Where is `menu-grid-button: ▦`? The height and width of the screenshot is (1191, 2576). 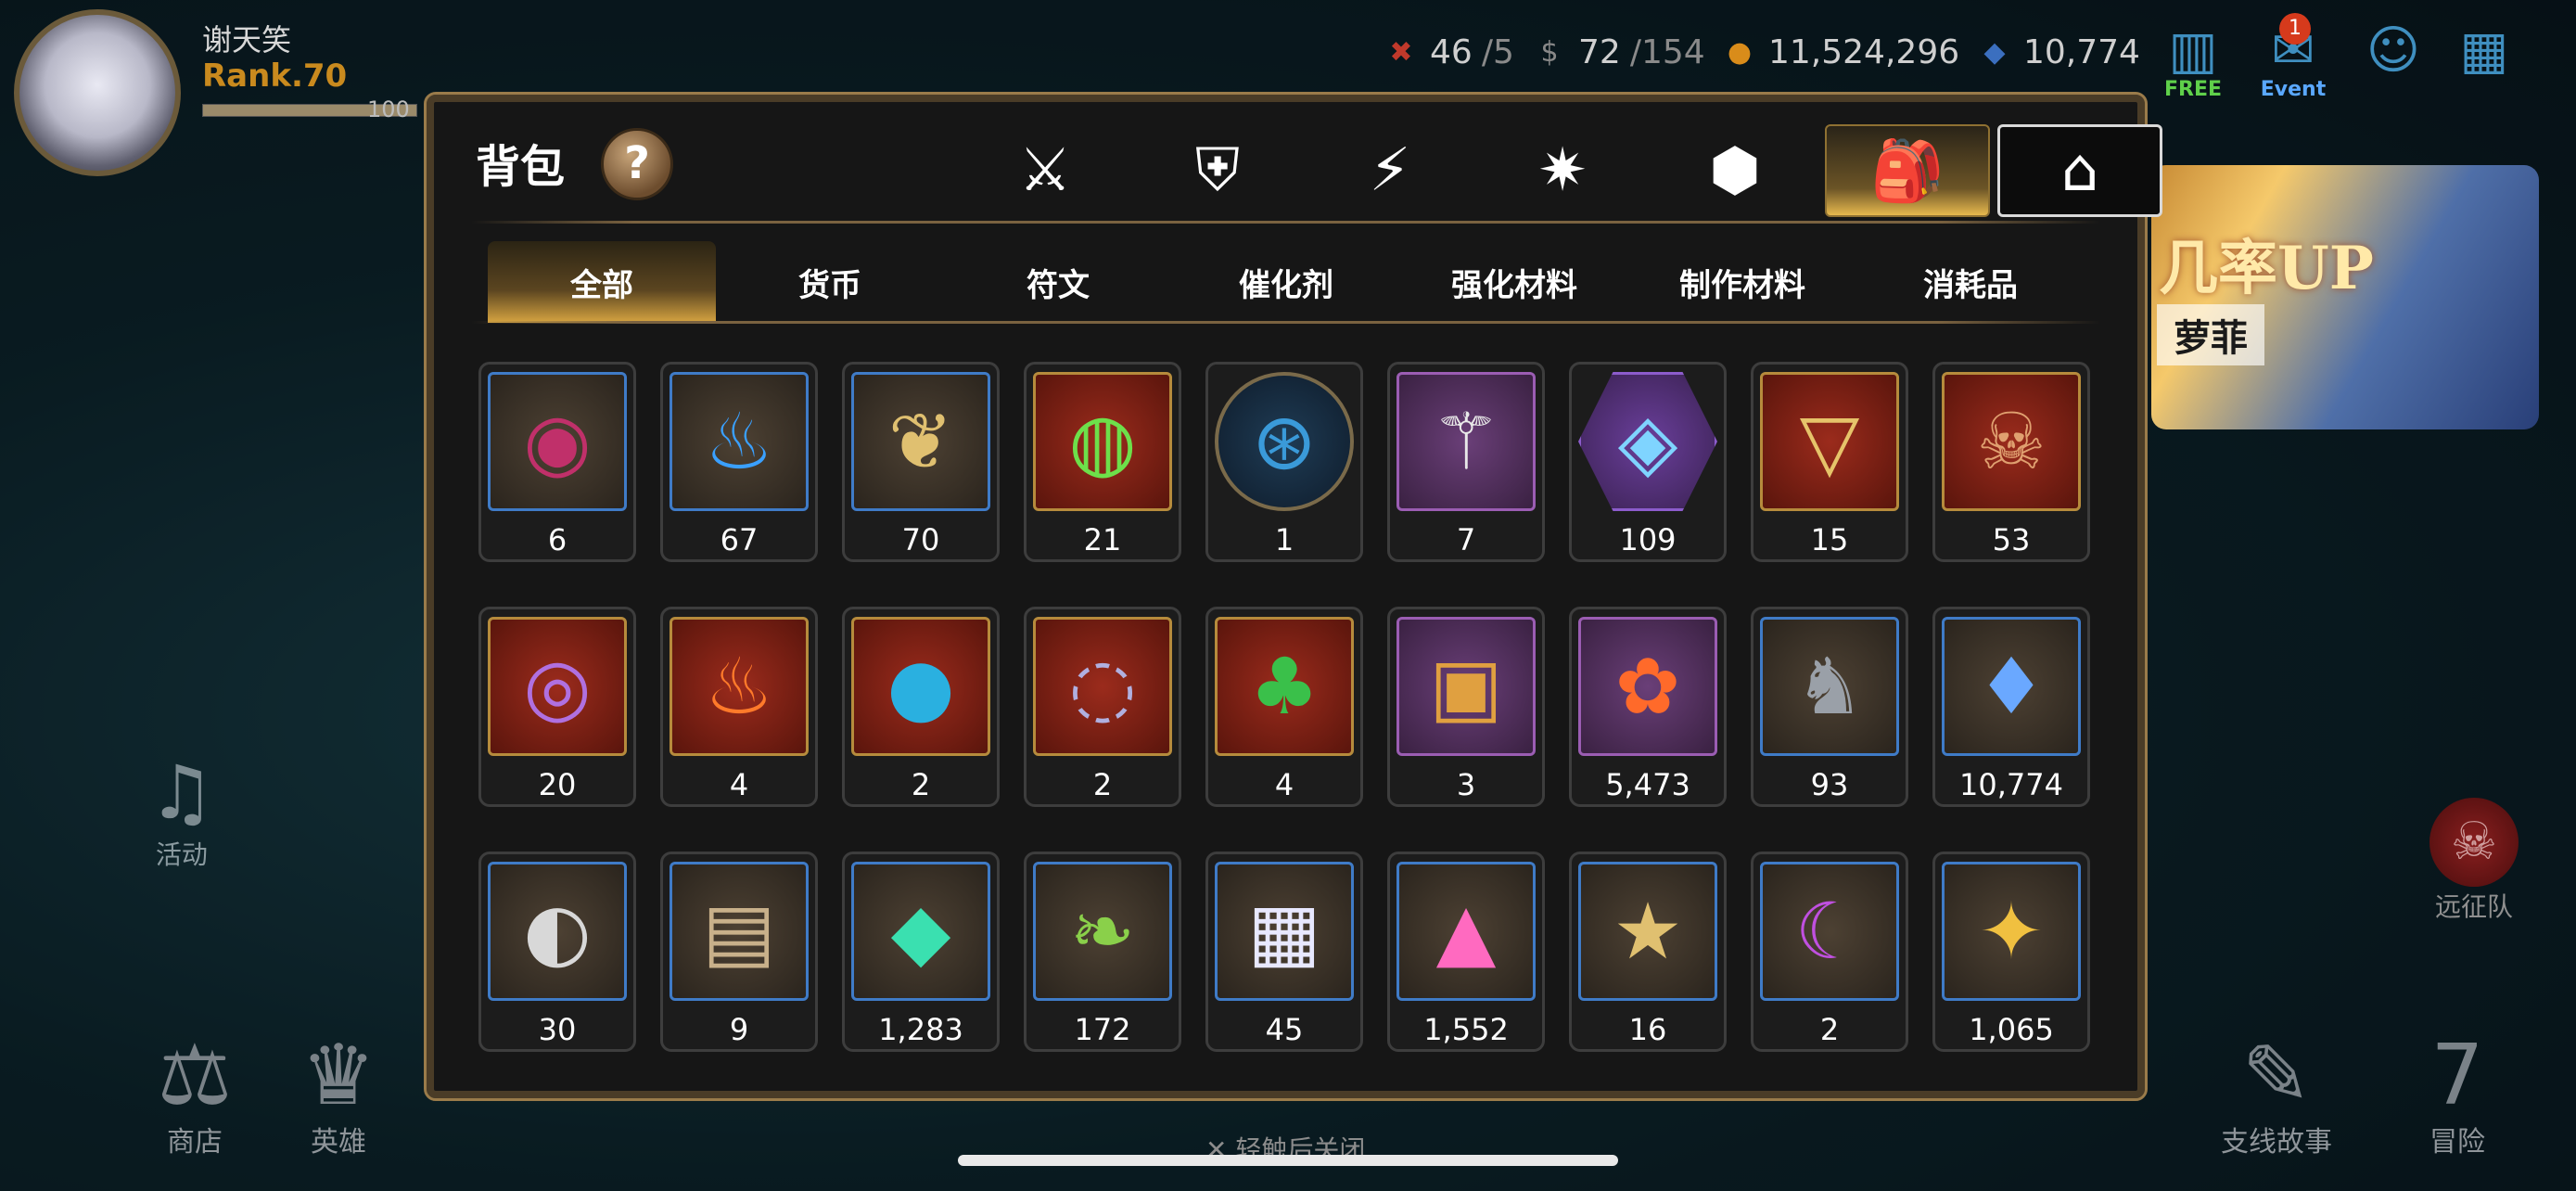 menu-grid-button: ▦ is located at coordinates (2484, 63).